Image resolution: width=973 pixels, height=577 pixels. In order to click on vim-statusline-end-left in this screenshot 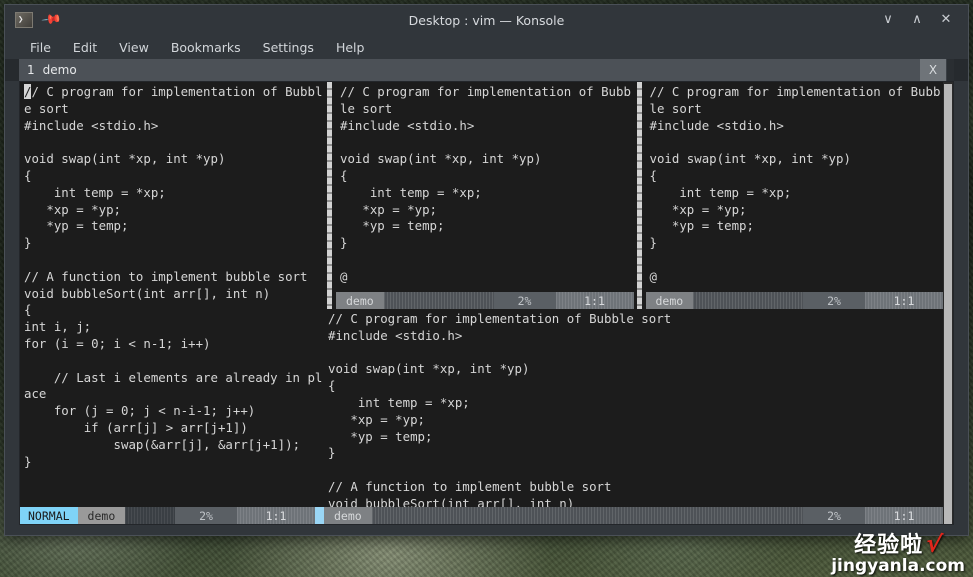, I will do `click(319, 515)`.